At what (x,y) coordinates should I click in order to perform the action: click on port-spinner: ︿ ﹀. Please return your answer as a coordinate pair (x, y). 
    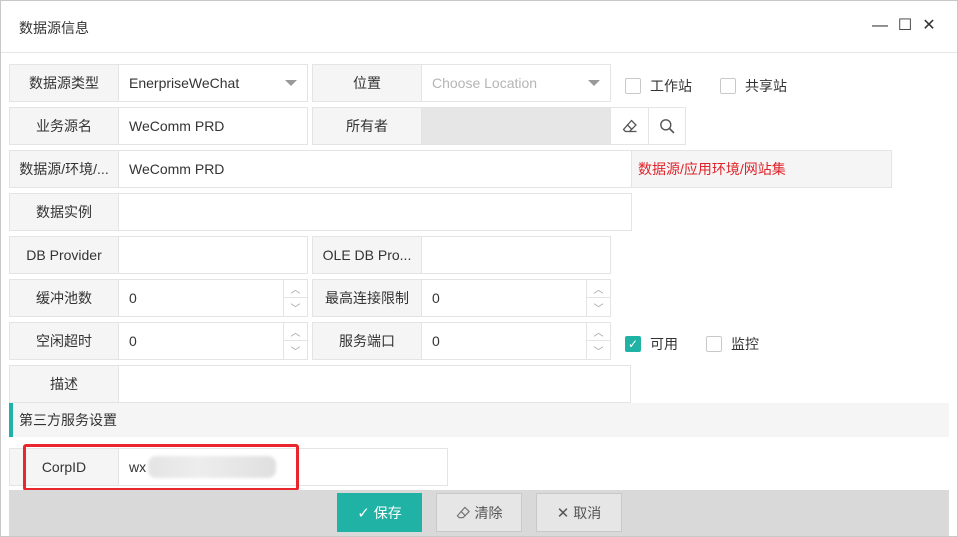
    Looking at the image, I should click on (598, 341).